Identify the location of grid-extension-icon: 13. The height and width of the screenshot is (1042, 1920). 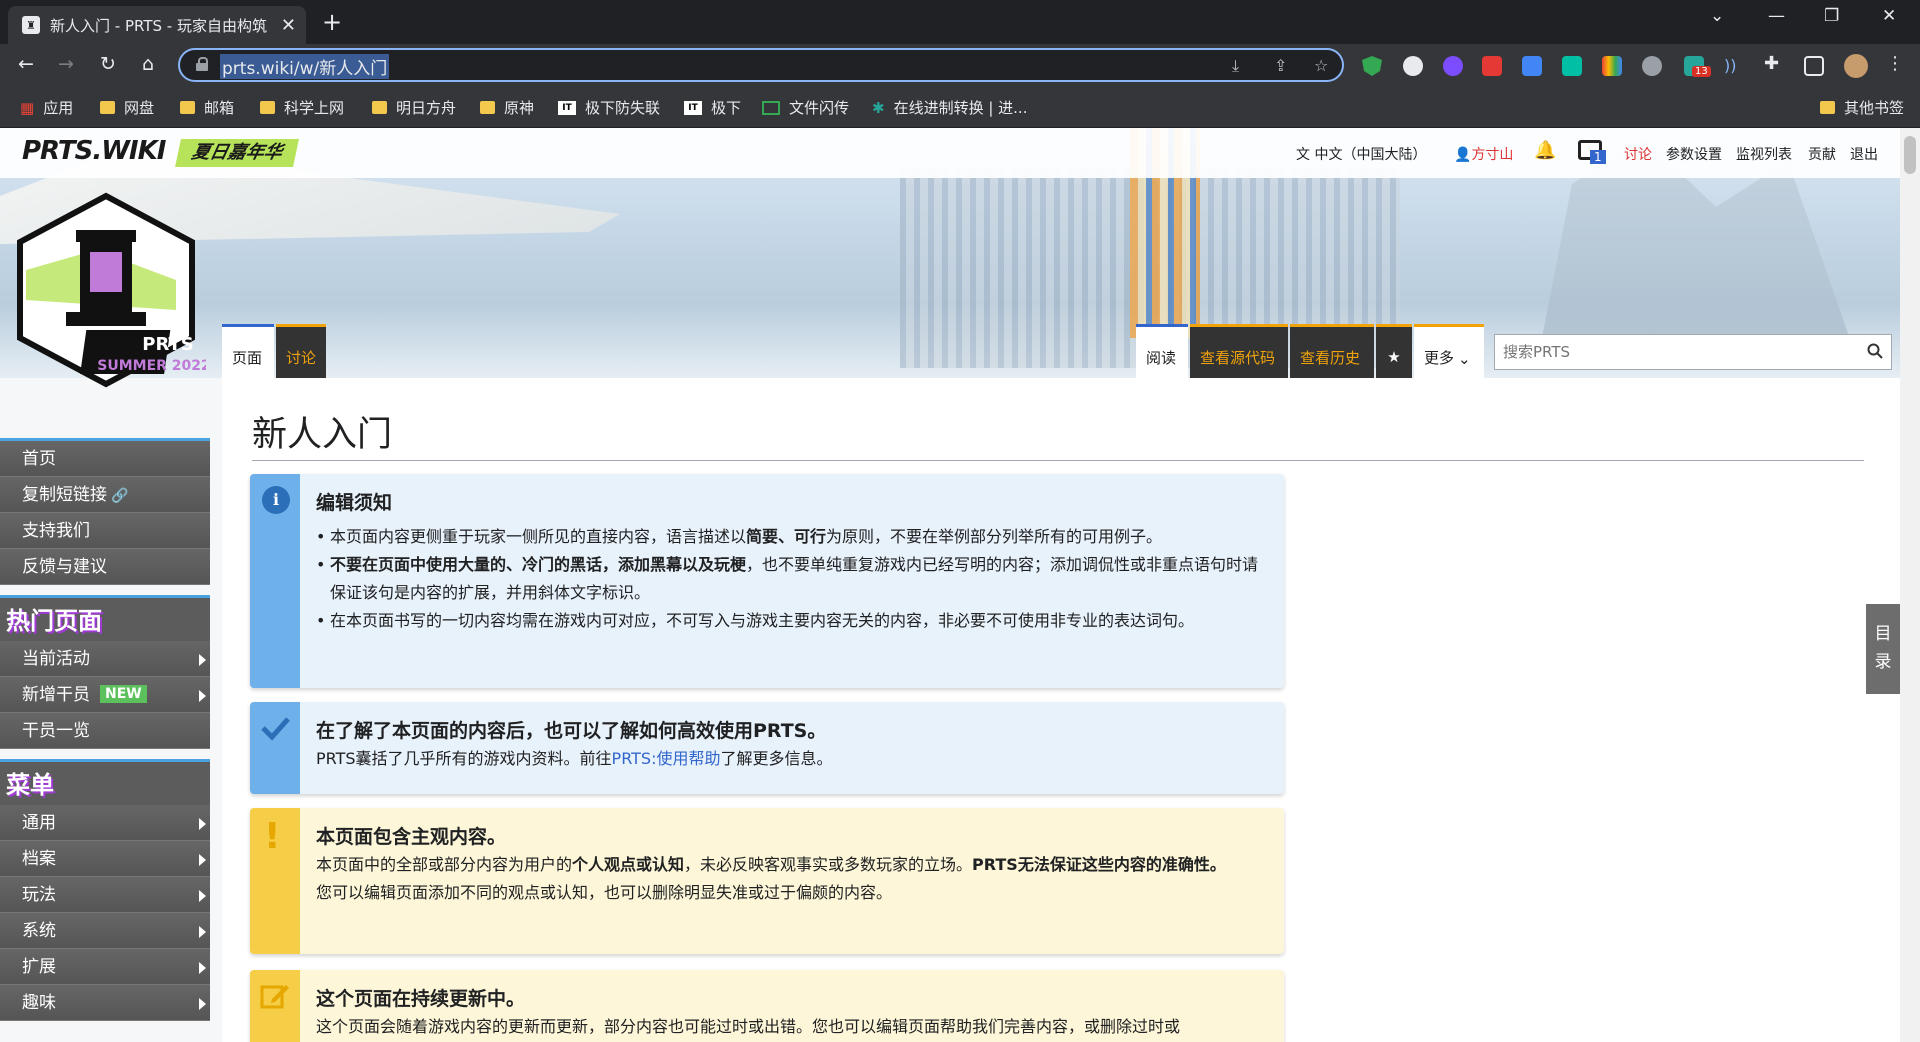
(1697, 66).